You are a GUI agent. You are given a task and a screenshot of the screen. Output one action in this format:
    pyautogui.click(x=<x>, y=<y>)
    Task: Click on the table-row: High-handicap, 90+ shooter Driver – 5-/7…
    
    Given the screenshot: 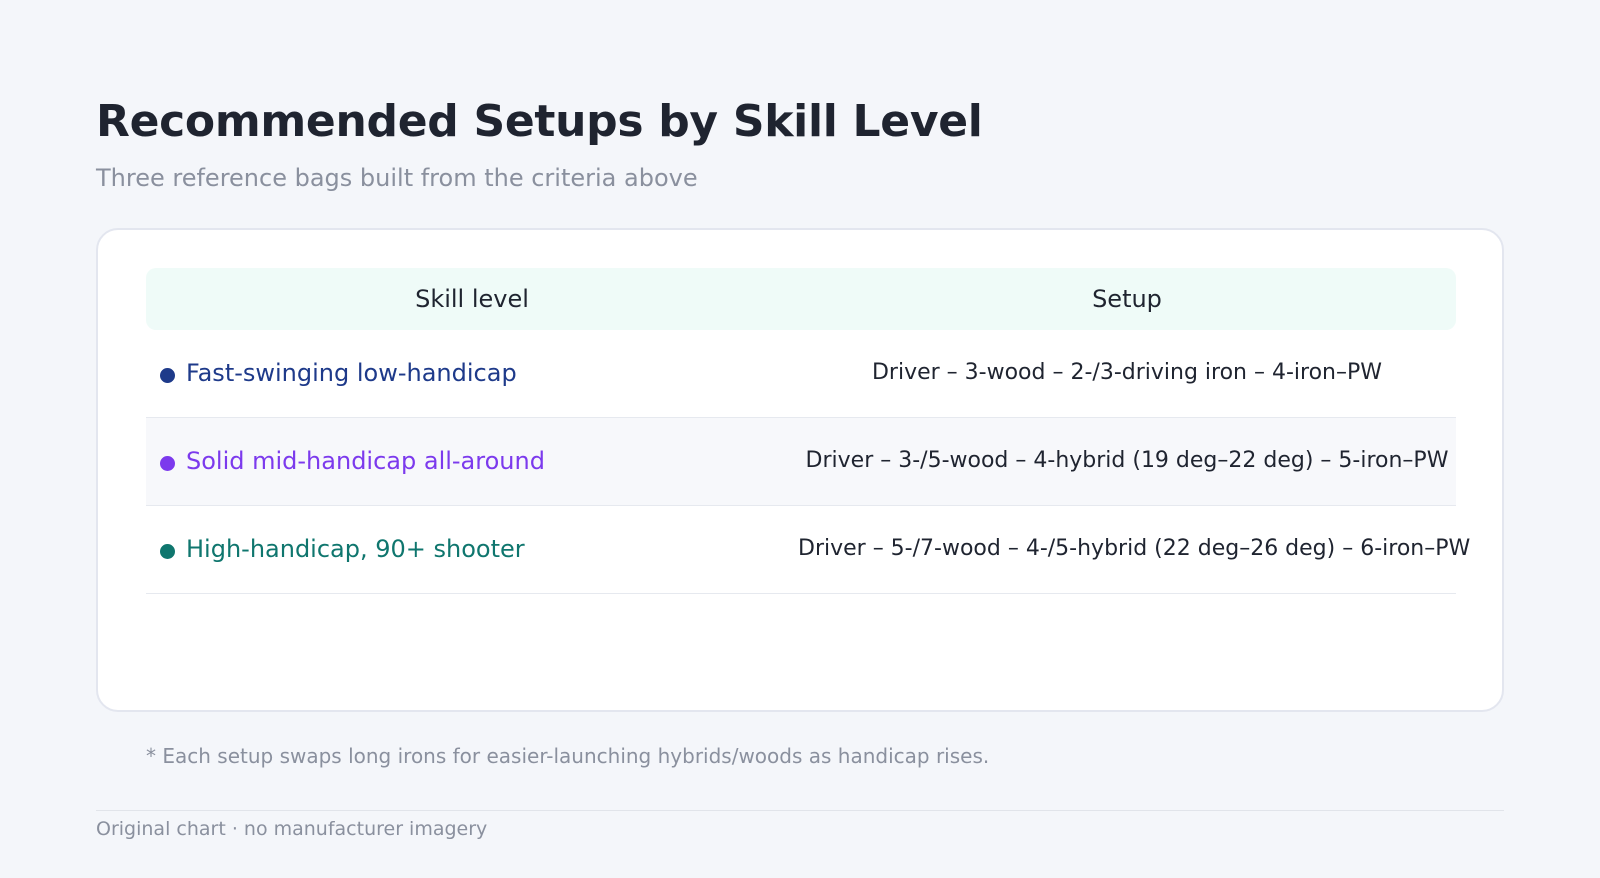 What is the action you would take?
    pyautogui.click(x=808, y=550)
    